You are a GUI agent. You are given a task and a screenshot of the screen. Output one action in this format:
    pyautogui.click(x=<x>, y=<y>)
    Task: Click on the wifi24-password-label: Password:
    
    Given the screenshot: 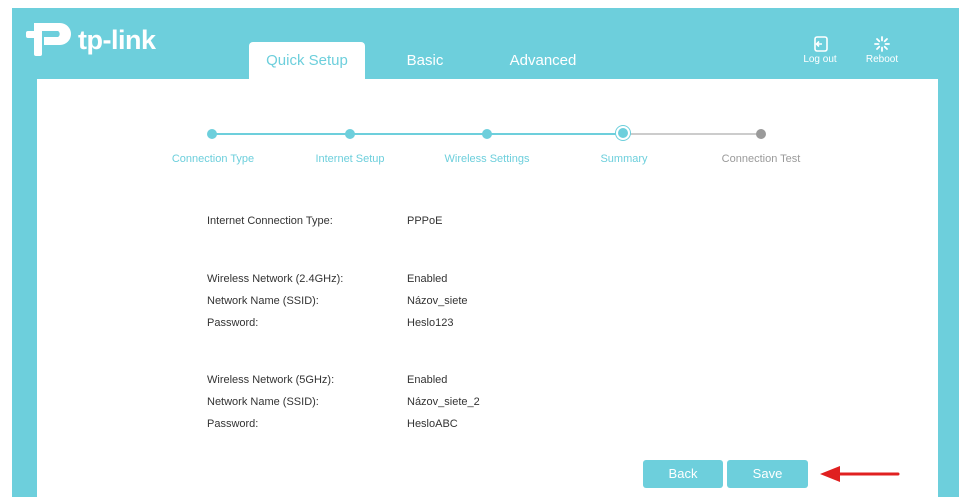 What is the action you would take?
    pyautogui.click(x=233, y=323)
    